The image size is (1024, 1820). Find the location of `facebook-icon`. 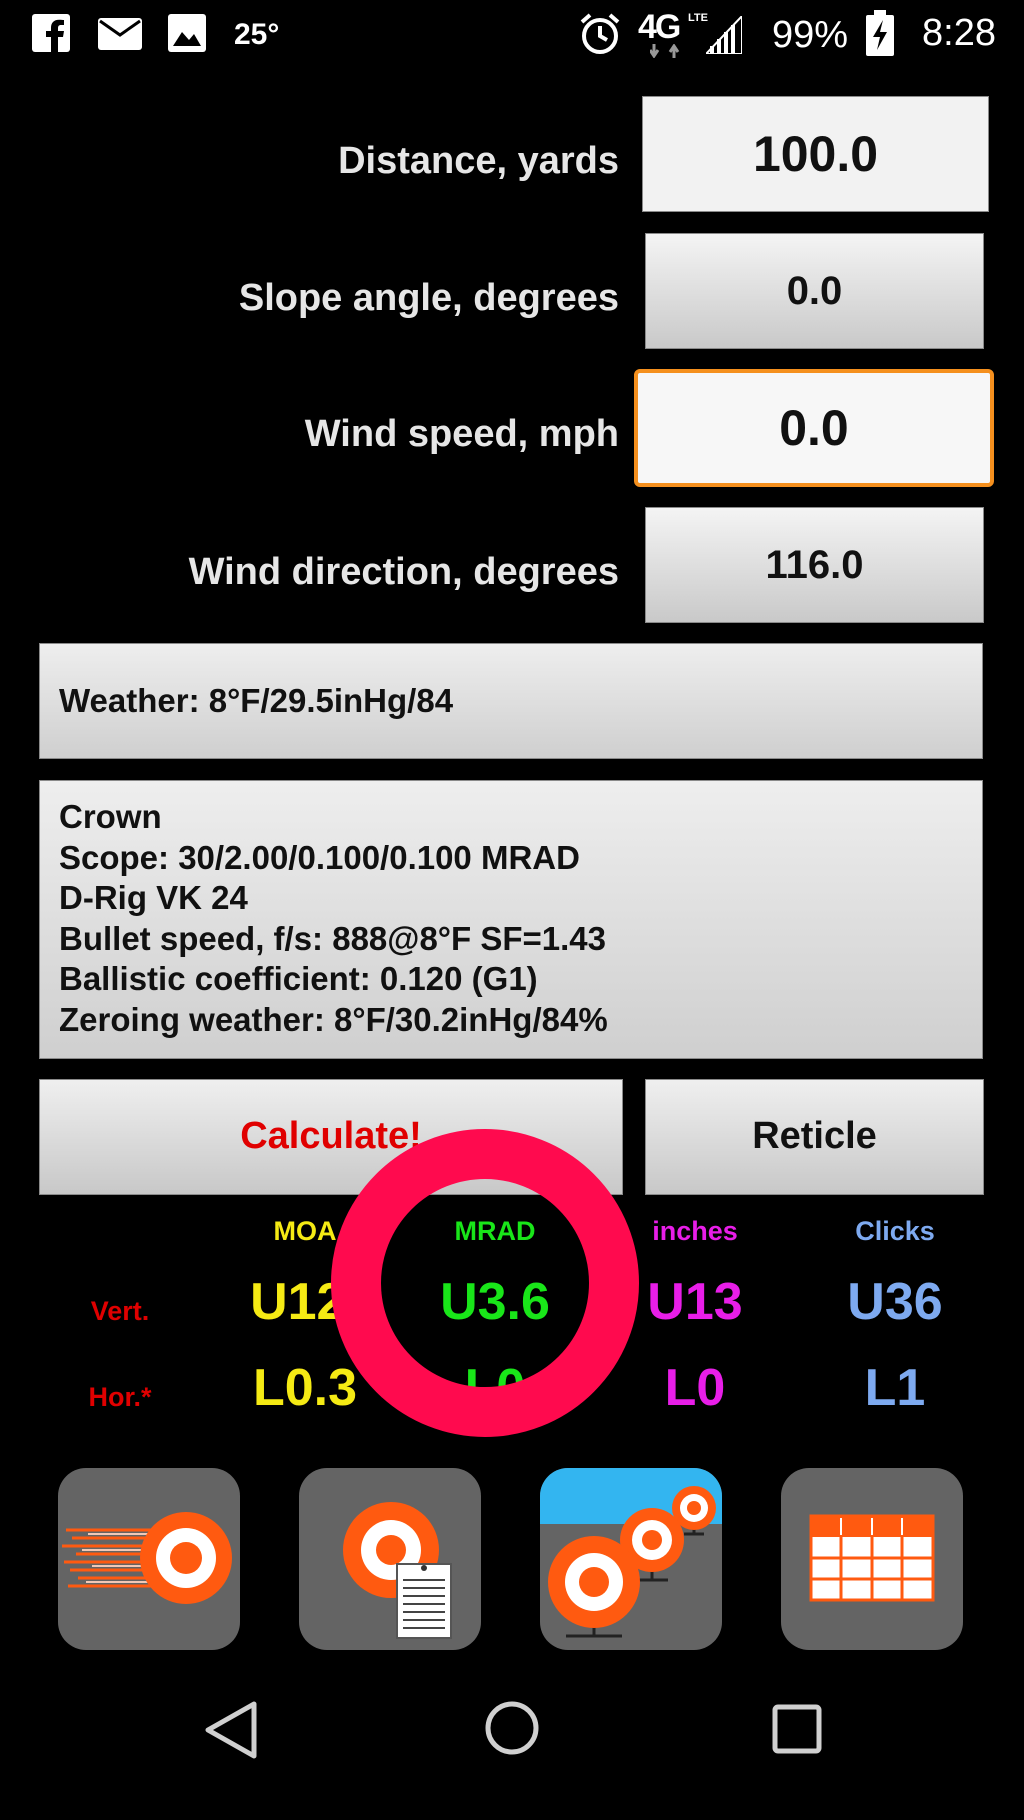

facebook-icon is located at coordinates (51, 33).